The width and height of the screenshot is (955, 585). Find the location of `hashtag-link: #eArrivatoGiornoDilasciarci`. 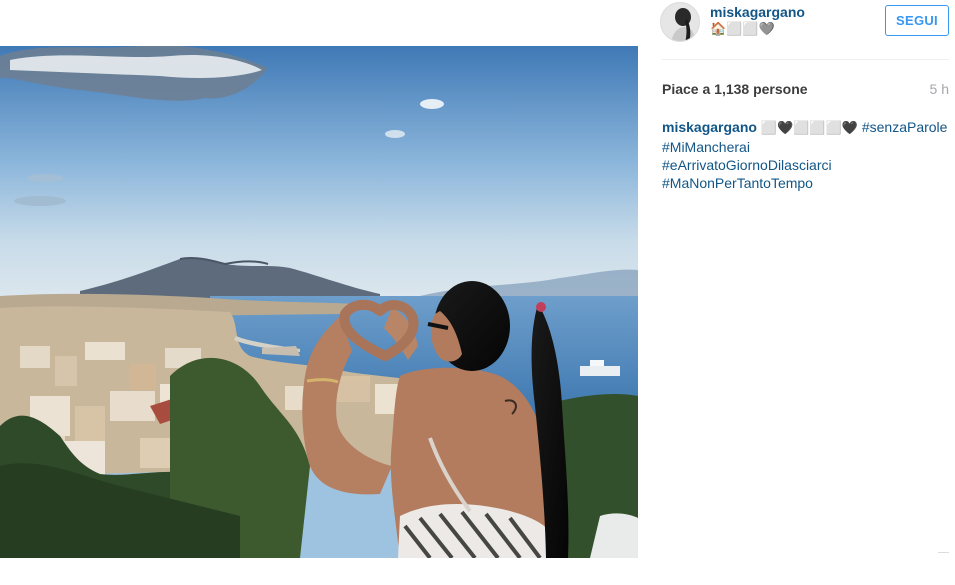

hashtag-link: #eArrivatoGiornoDilasciarci is located at coordinates (805, 165).